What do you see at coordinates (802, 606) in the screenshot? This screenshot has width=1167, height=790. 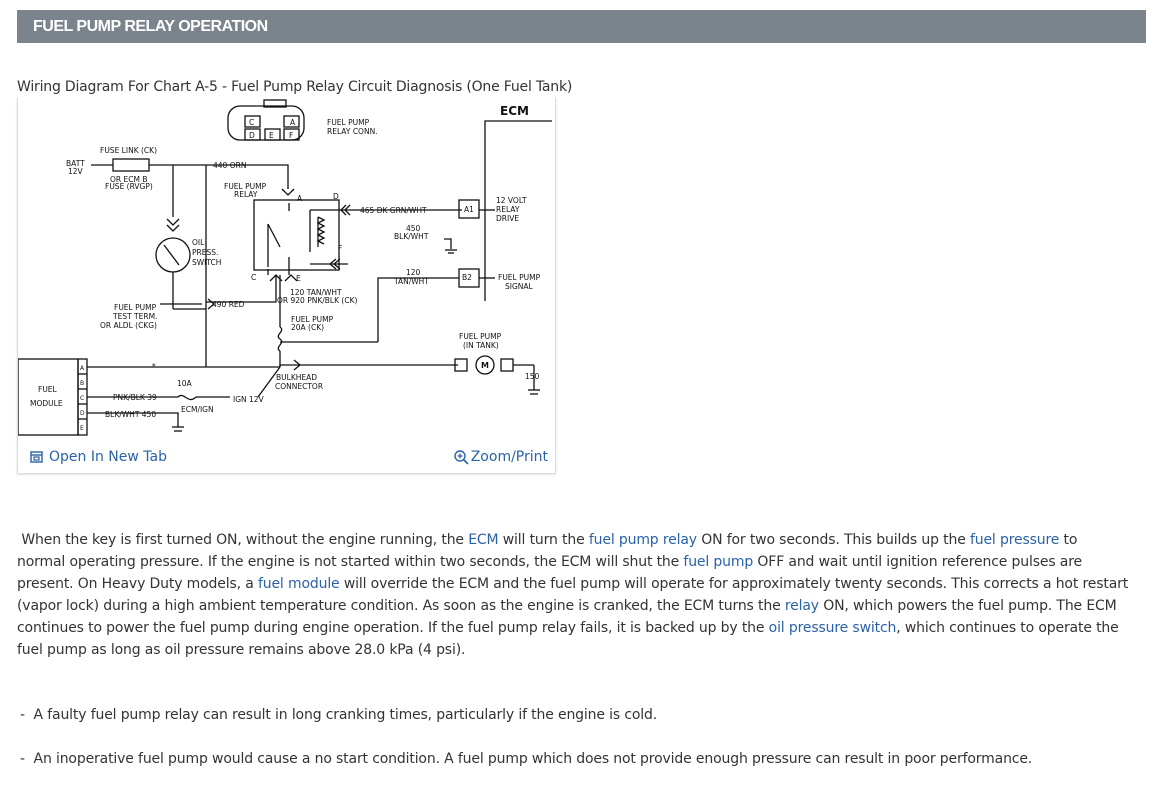 I see `link-relay: relay` at bounding box center [802, 606].